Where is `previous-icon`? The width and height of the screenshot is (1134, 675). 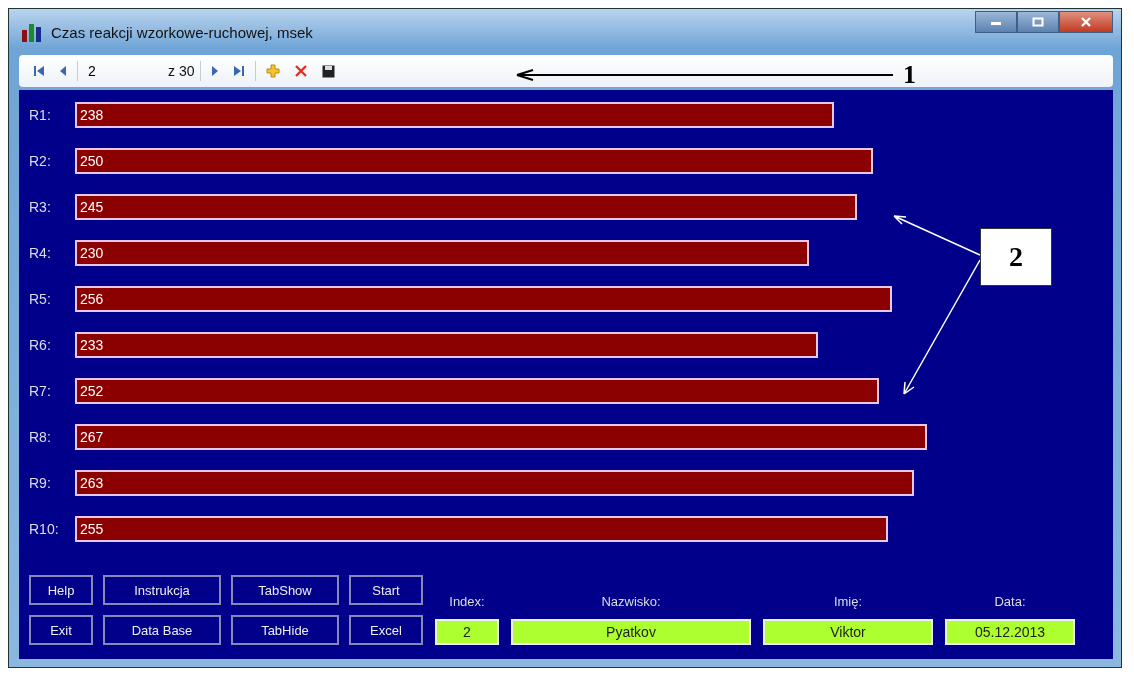 previous-icon is located at coordinates (63, 71).